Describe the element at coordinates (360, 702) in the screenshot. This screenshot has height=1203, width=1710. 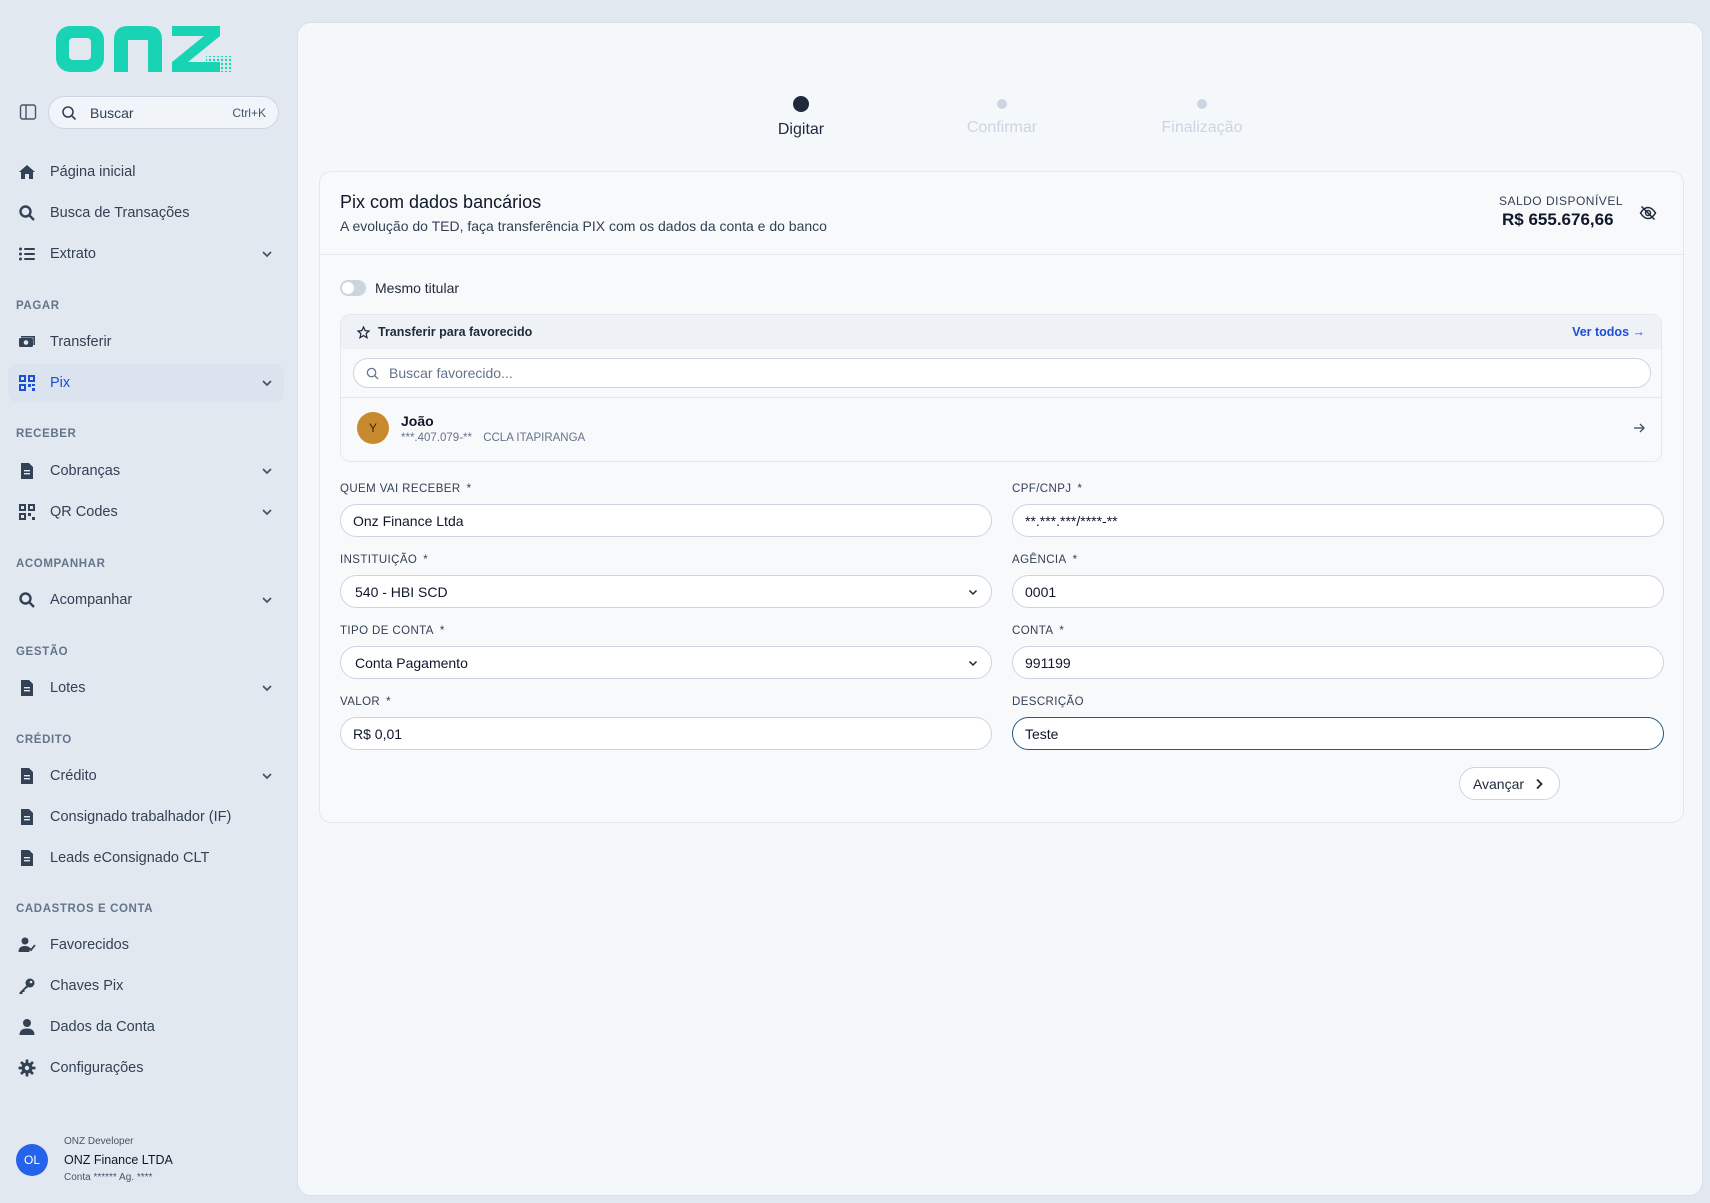
I see `field-label: VALOR` at that location.